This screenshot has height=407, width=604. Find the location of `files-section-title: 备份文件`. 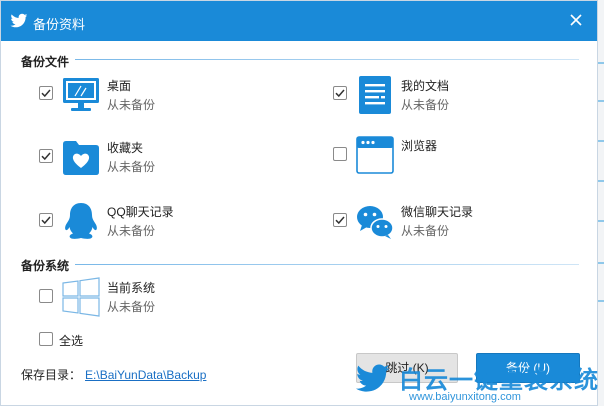

files-section-title: 备份文件 is located at coordinates (45, 62).